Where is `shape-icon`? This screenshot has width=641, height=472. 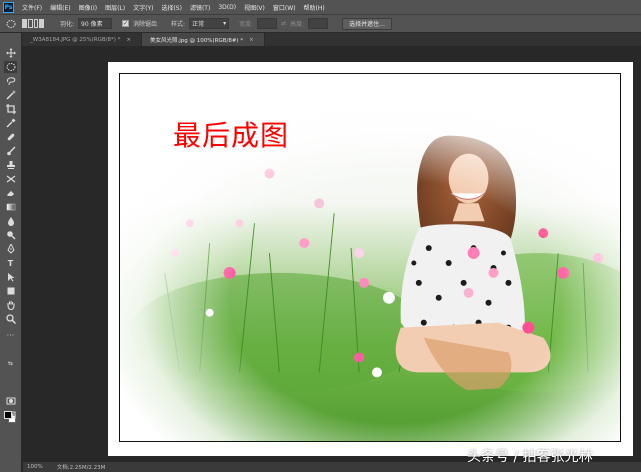
shape-icon is located at coordinates (10, 291).